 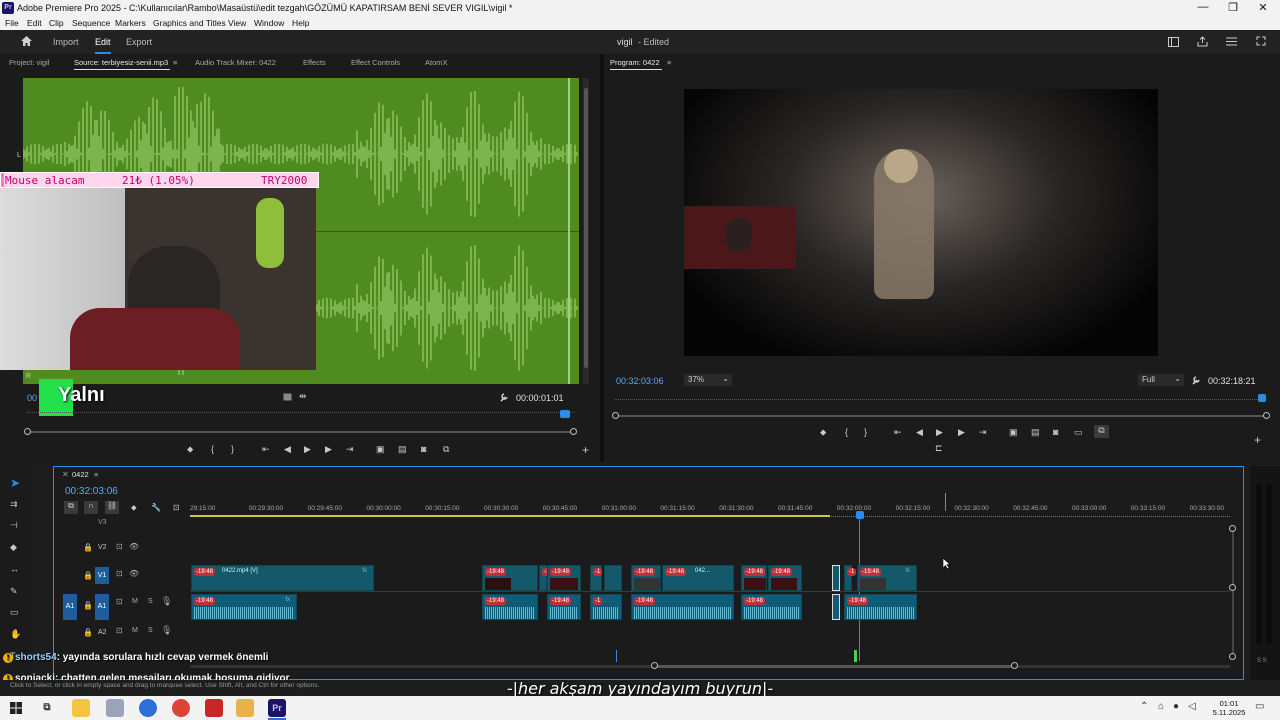 I want to click on tab-atomx: AtomX, so click(x=436, y=62).